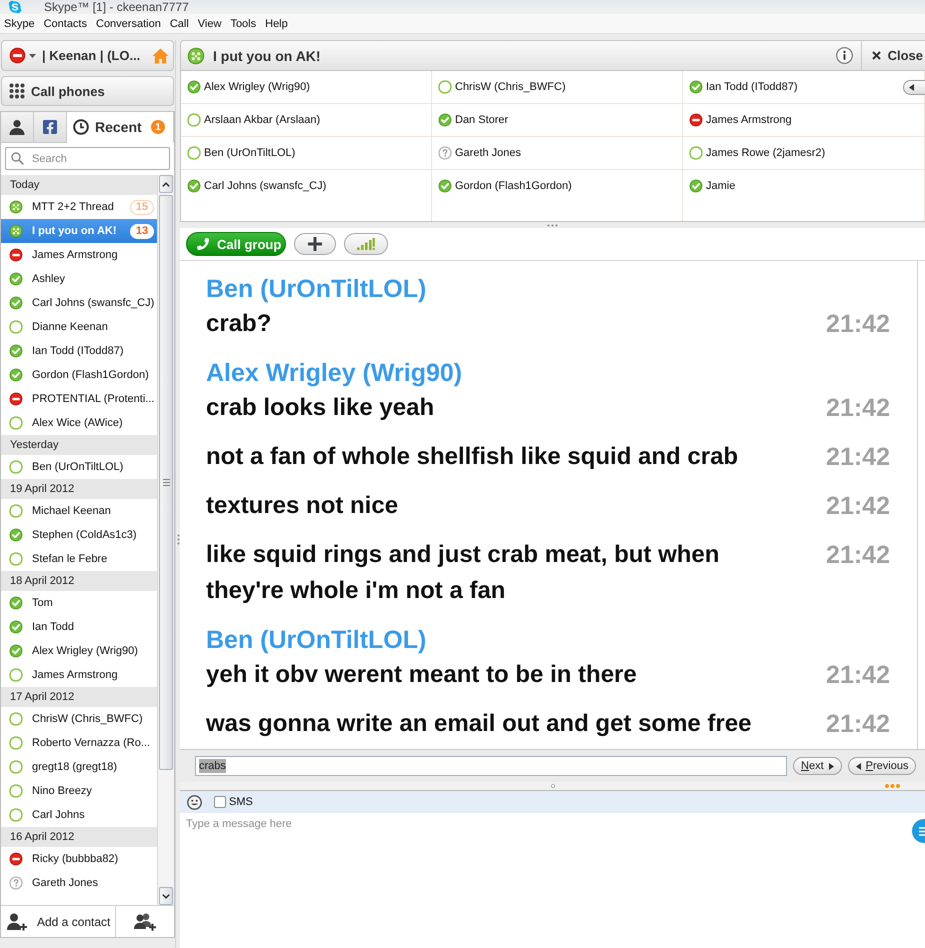  I want to click on group-chat-icon, so click(196, 55).